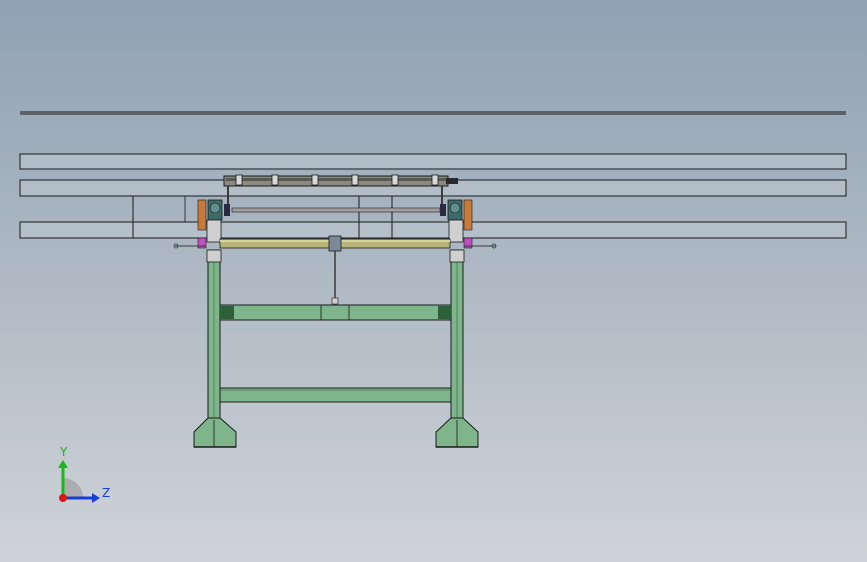 The width and height of the screenshot is (867, 562). Describe the element at coordinates (335, 395) in the screenshot. I see `frame-lower-crossbar` at that location.